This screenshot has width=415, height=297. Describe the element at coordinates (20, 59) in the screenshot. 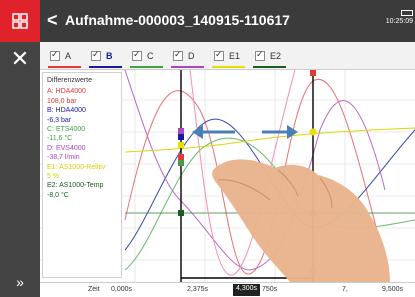

I see `close-icon: ✕` at that location.